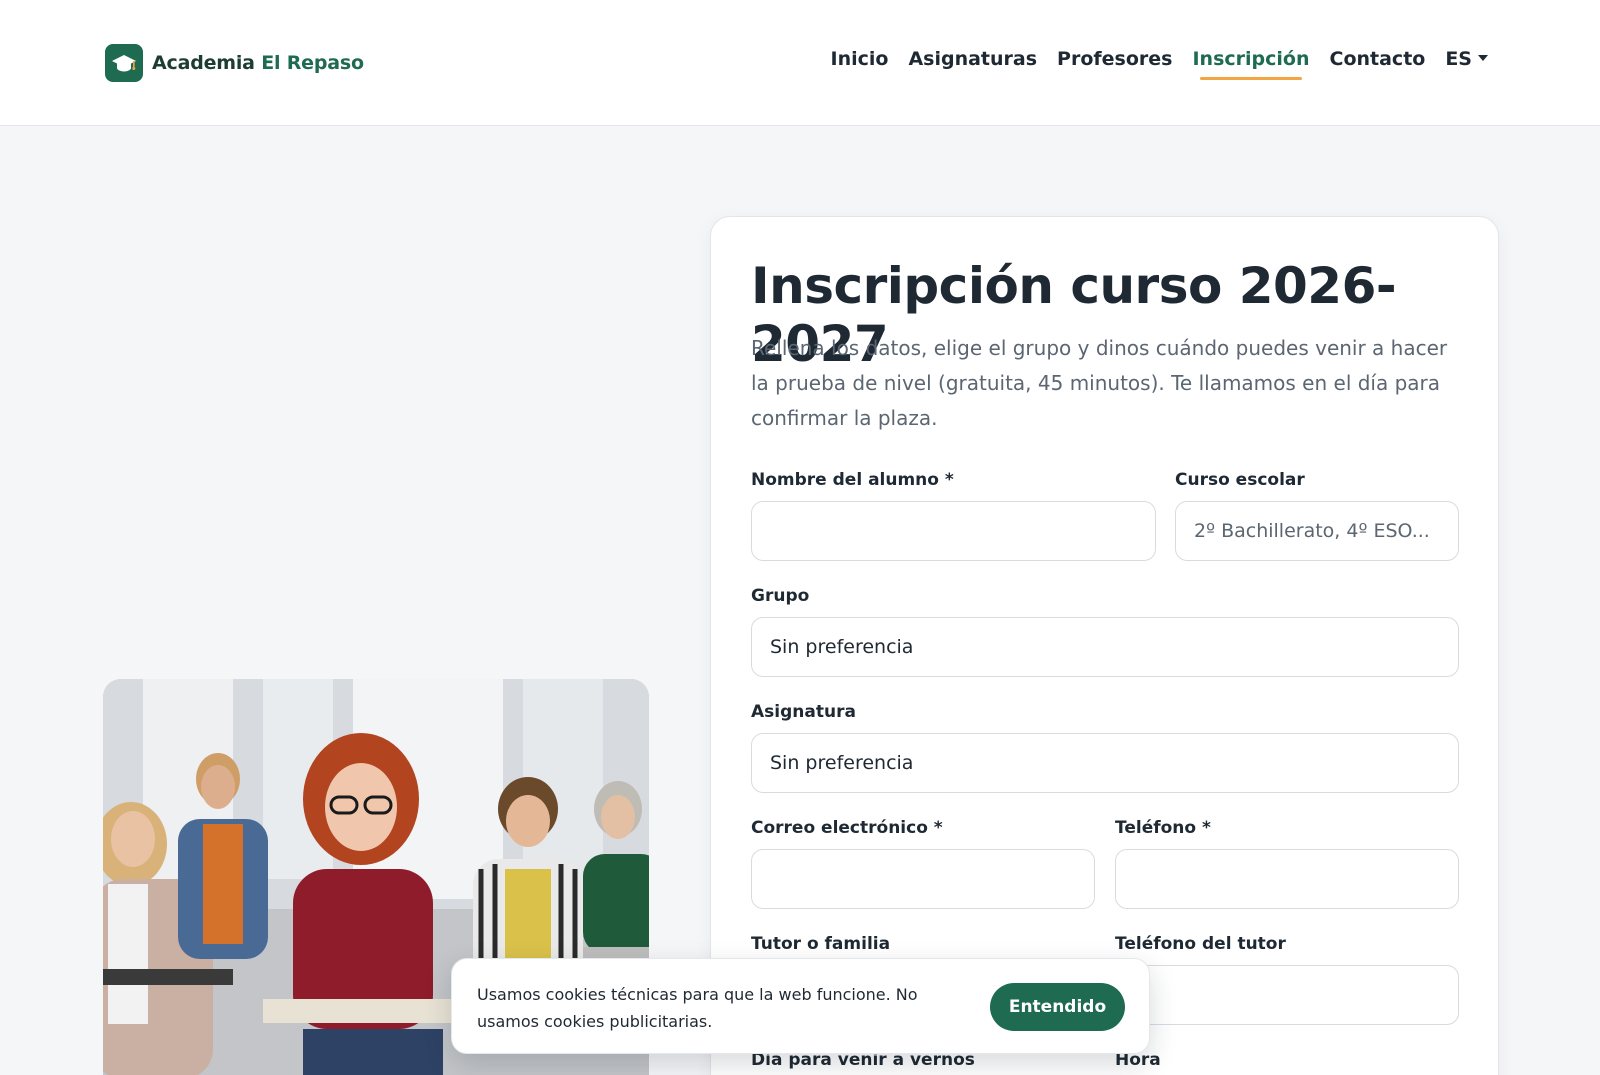 This screenshot has width=1600, height=1075. Describe the element at coordinates (1240, 480) in the screenshot. I see `school-year-label: Curso escolar` at that location.